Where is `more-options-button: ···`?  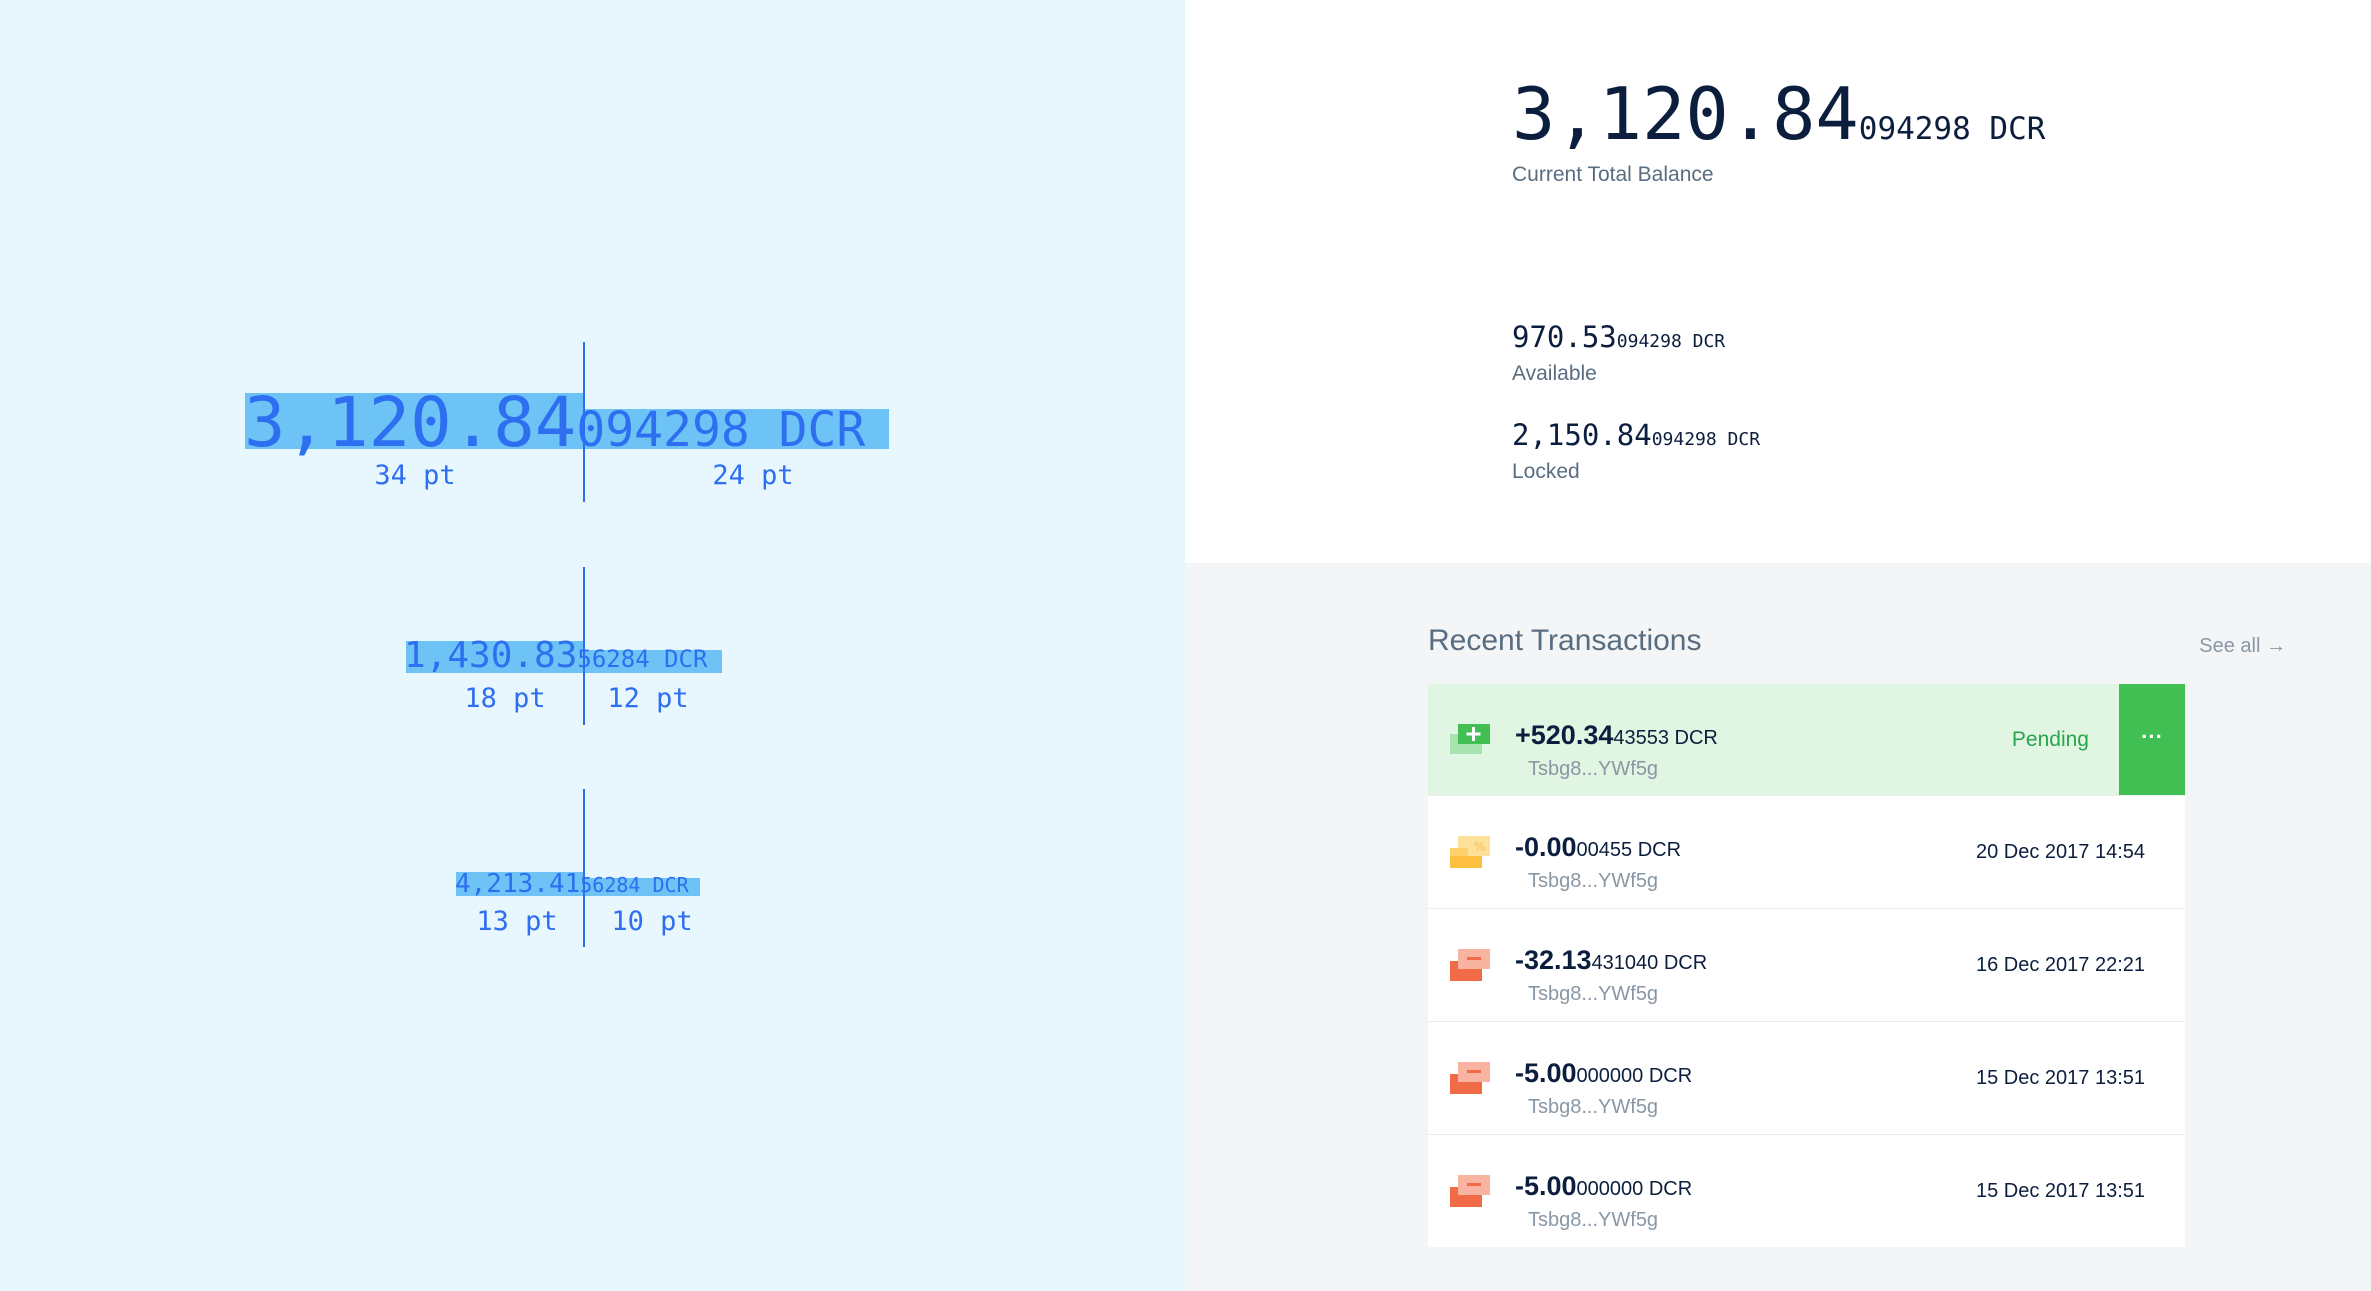 more-options-button: ··· is located at coordinates (2152, 739).